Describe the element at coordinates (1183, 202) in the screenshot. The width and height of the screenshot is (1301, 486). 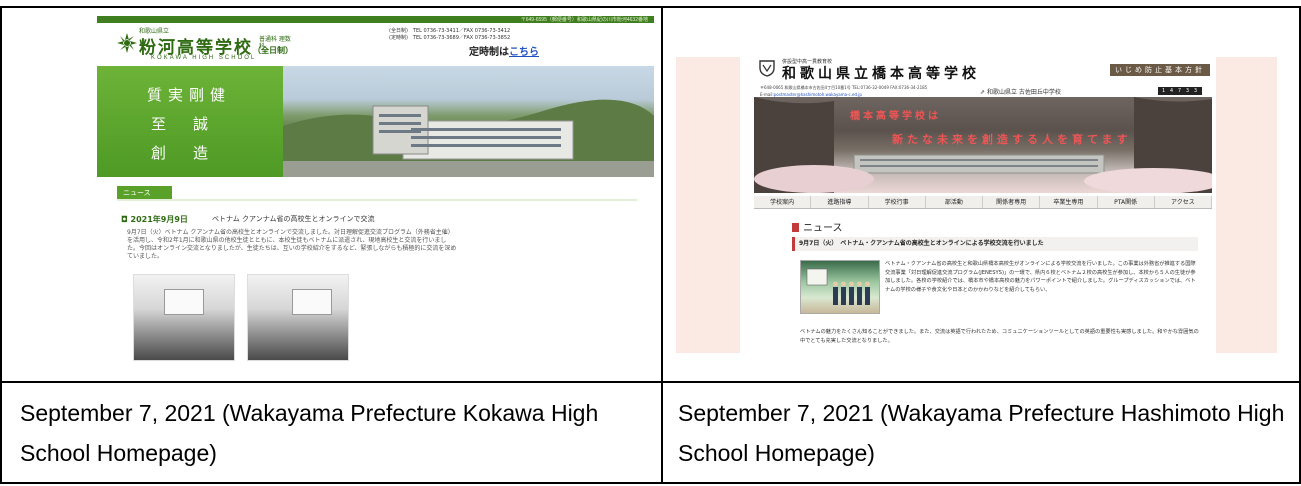
I see `nav-item-access: アクセス` at that location.